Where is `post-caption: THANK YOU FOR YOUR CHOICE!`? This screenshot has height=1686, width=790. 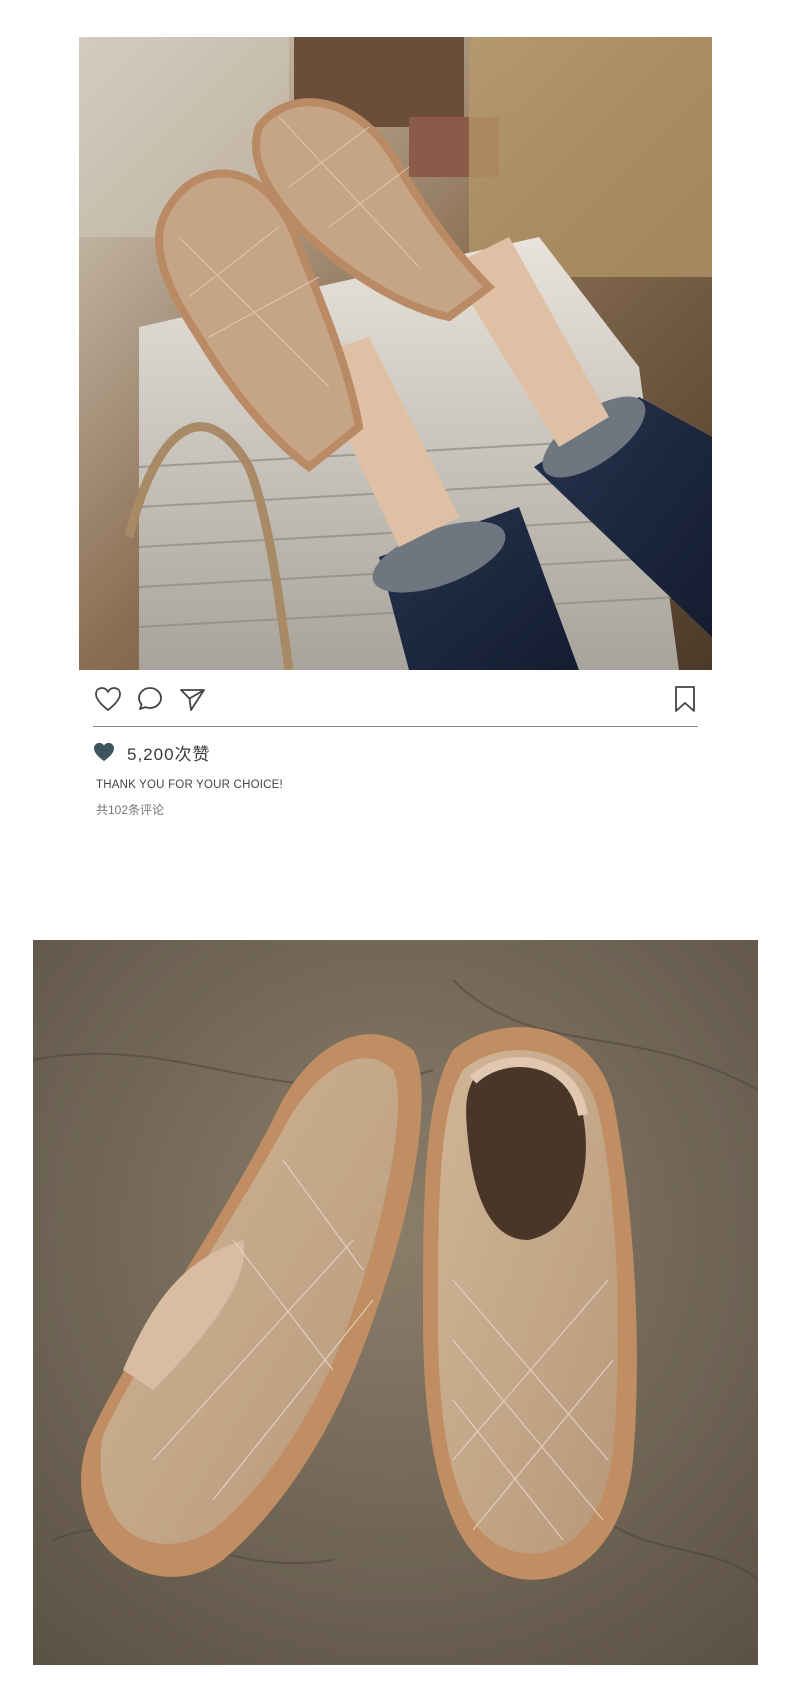
post-caption: THANK YOU FOR YOUR CHOICE! is located at coordinates (189, 785).